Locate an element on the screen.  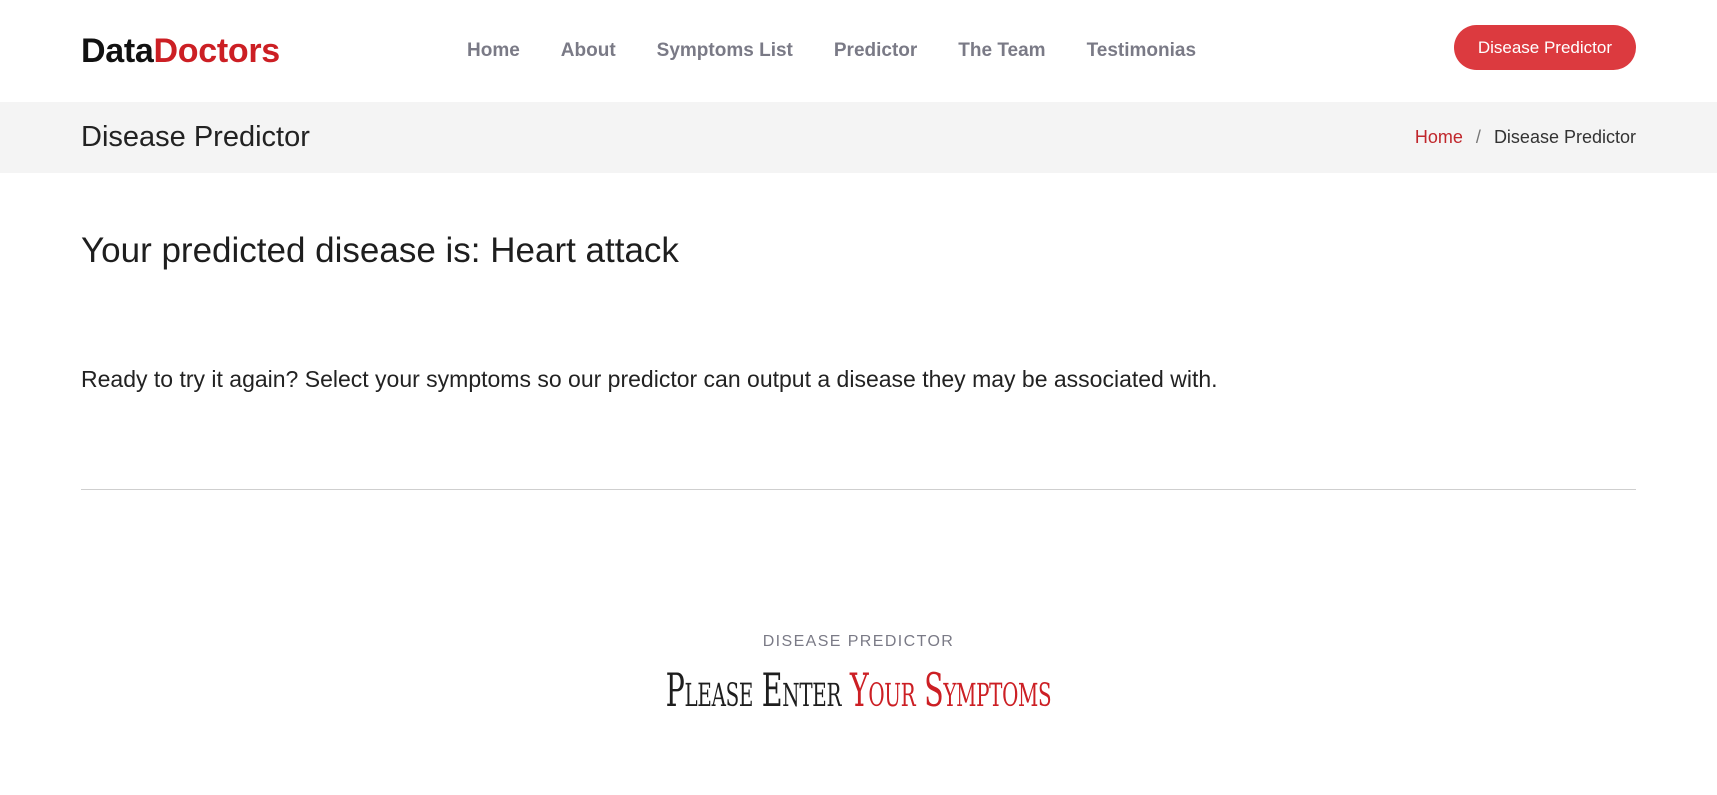
nav-item-the-team: The Team is located at coordinates (1001, 51).